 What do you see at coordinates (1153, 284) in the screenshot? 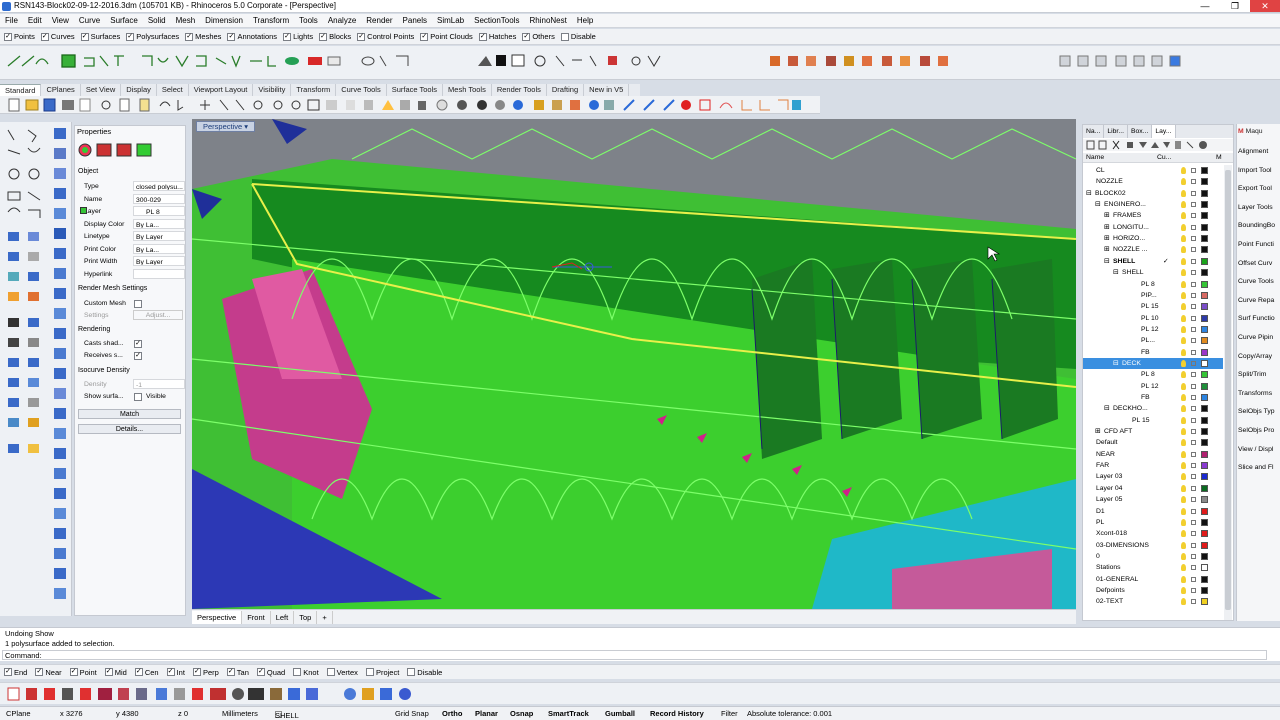
I see `layer-row: PL 8` at bounding box center [1153, 284].